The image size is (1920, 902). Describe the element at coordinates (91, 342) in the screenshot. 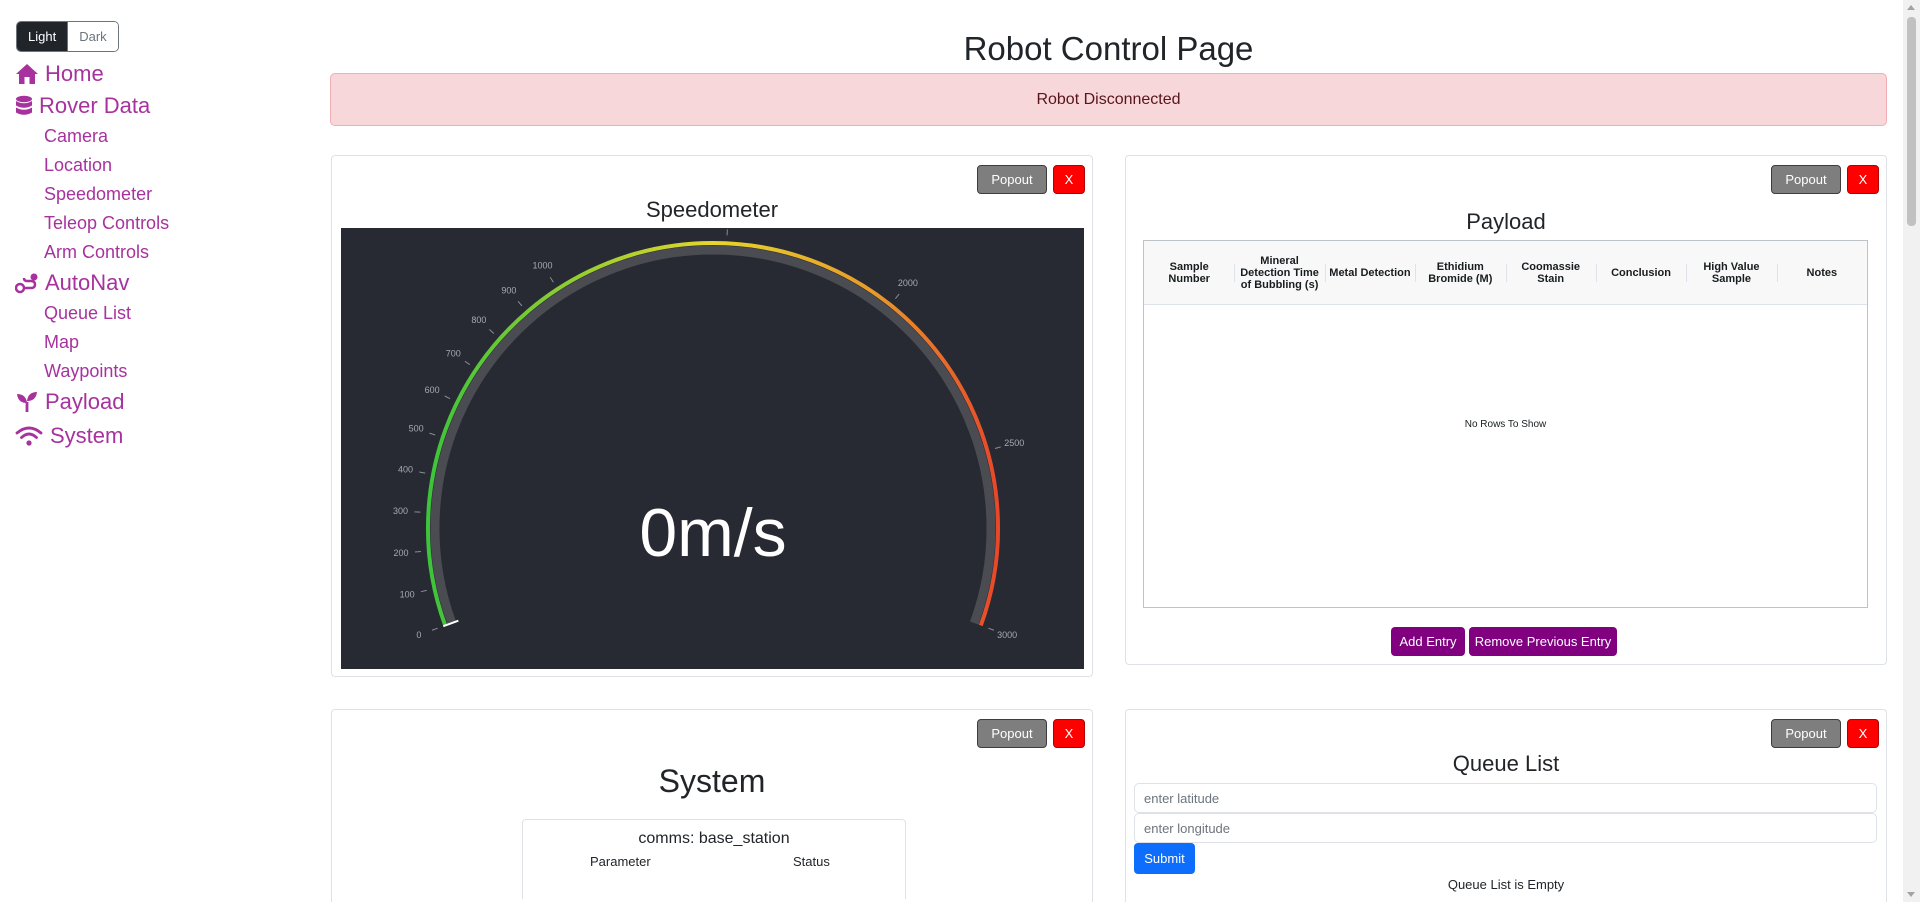

I see `sidebar-item-map: Map` at that location.